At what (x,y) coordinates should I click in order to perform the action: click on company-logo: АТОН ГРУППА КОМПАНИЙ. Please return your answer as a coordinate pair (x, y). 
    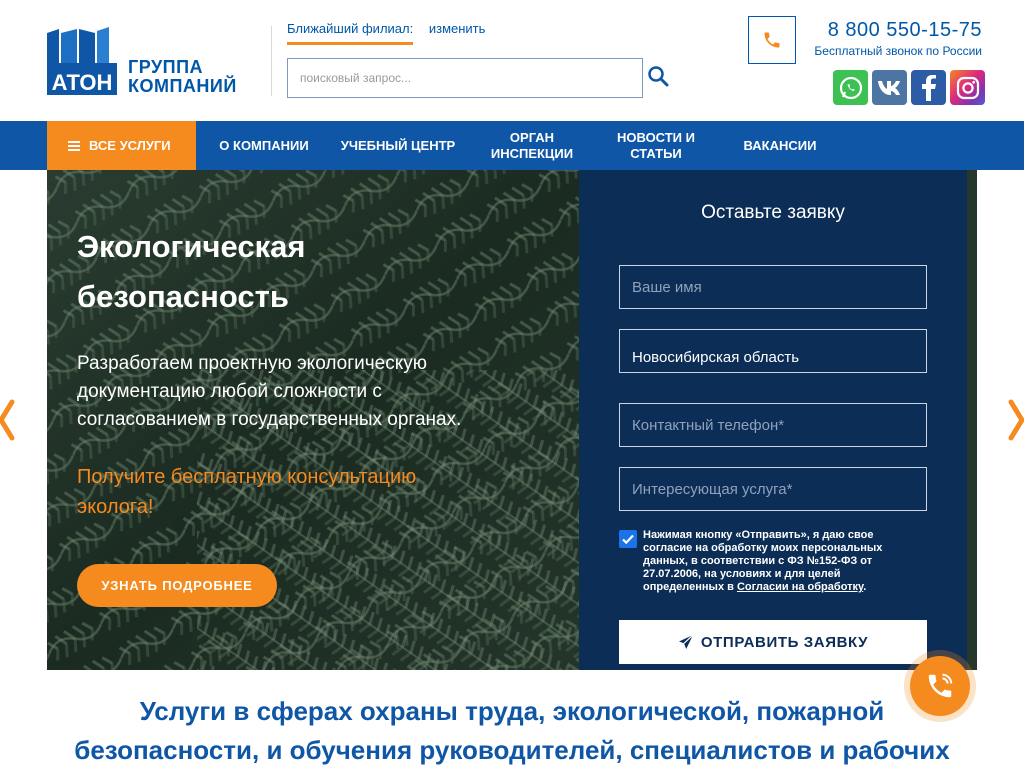
    Looking at the image, I should click on (142, 62).